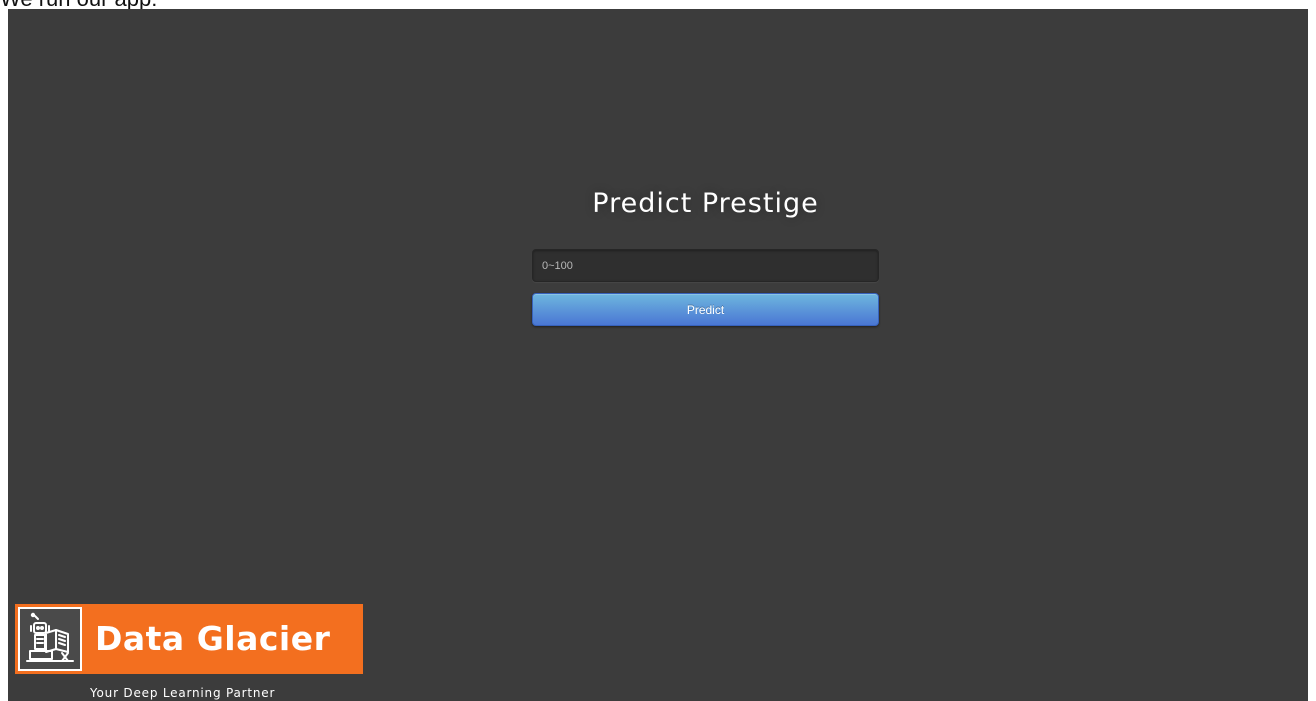  What do you see at coordinates (50, 639) in the screenshot?
I see `robot-reading-book-icon` at bounding box center [50, 639].